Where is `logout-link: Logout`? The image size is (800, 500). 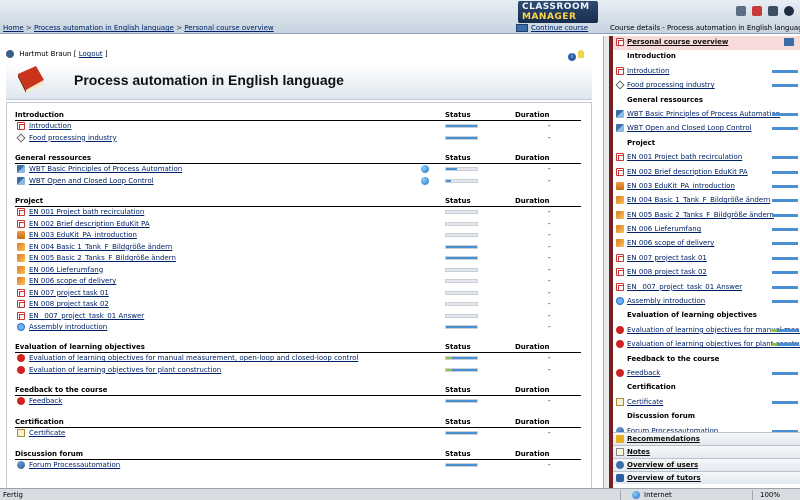
logout-link: Logout is located at coordinates (91, 54).